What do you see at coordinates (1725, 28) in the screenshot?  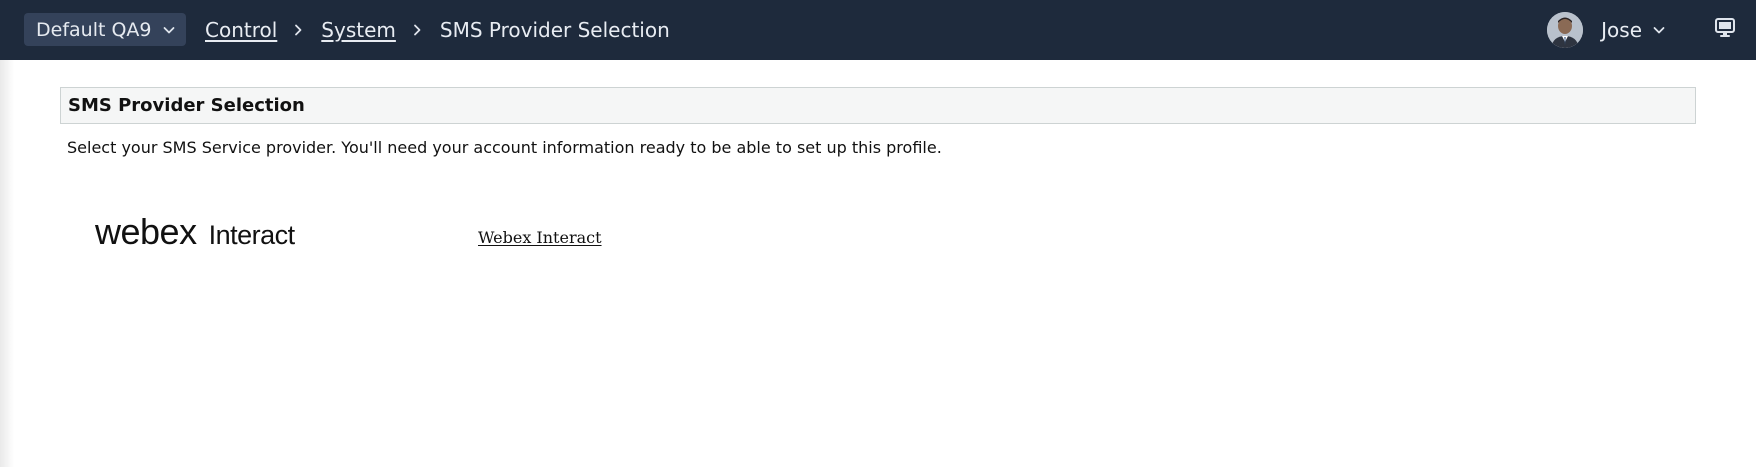 I see `monitor-icon` at bounding box center [1725, 28].